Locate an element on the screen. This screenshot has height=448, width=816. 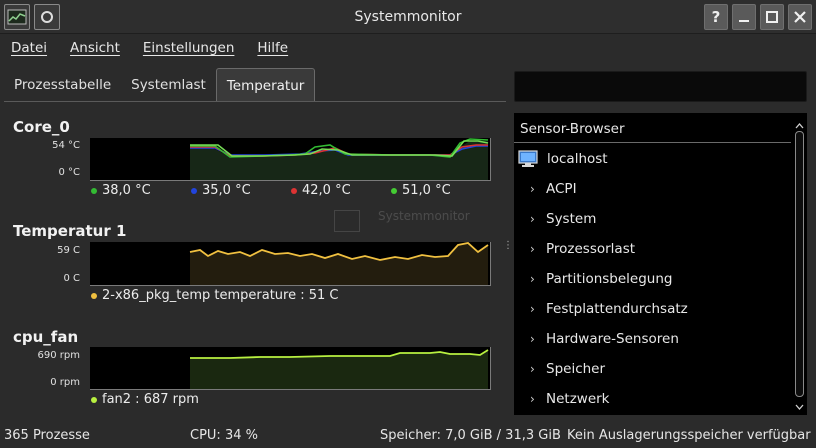
menu-bar: Datei Ansicht Einstellungen Hilfe is located at coordinates (408, 48).